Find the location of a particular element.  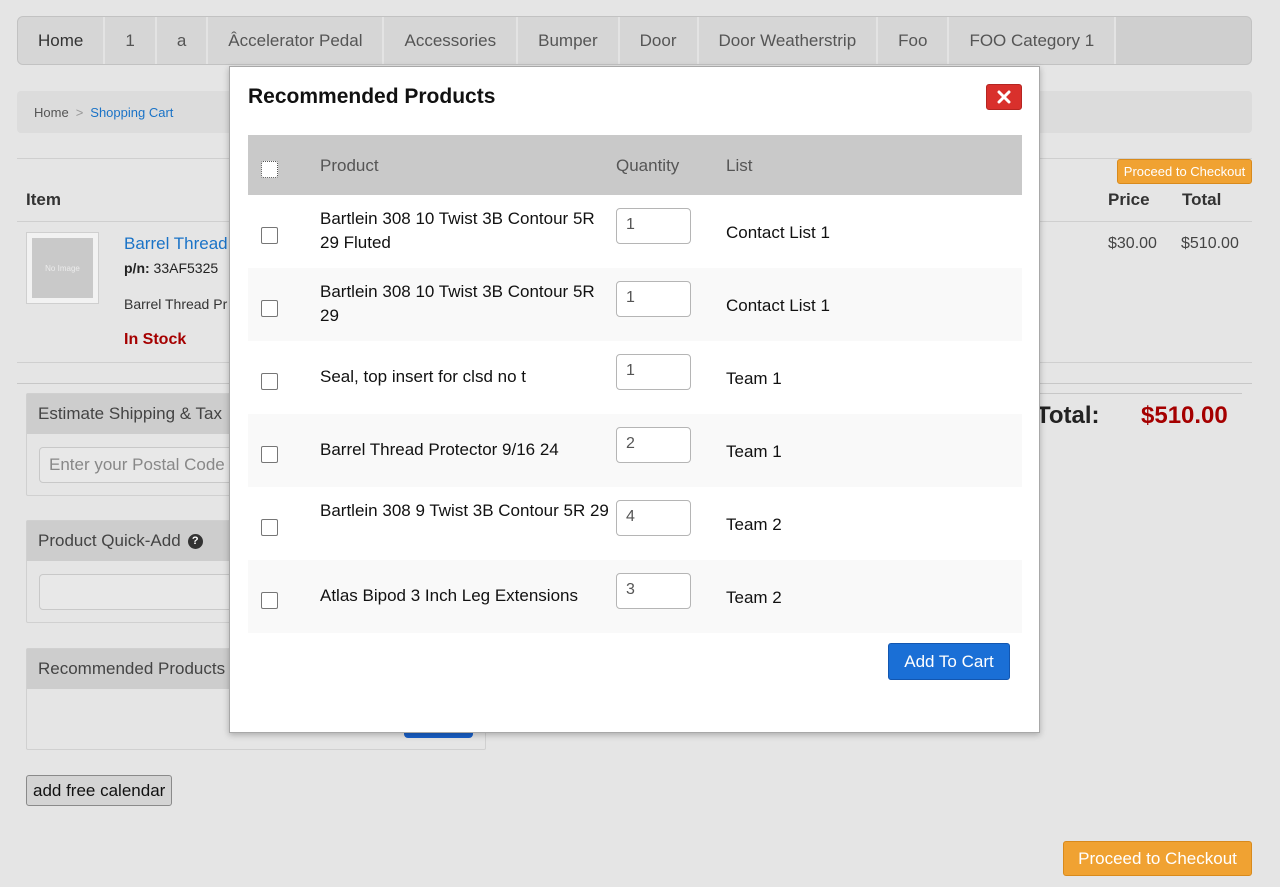

pn-label: p/n: is located at coordinates (137, 268).